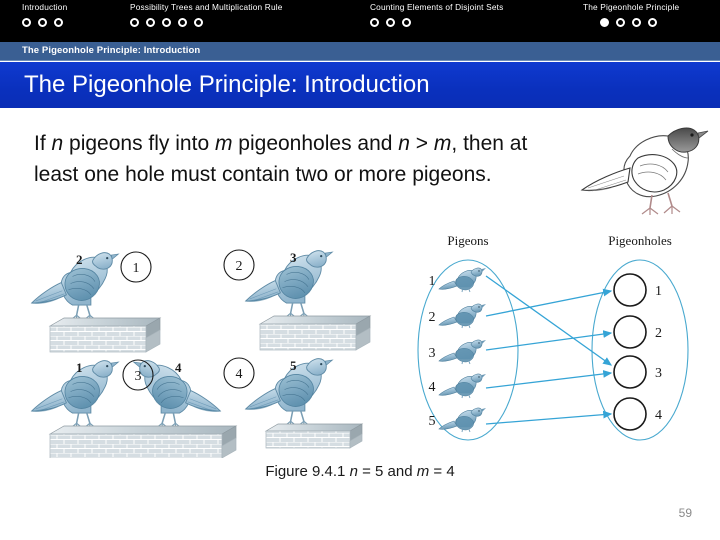  Describe the element at coordinates (404, 143) in the screenshot. I see `variable-n-2: n` at that location.